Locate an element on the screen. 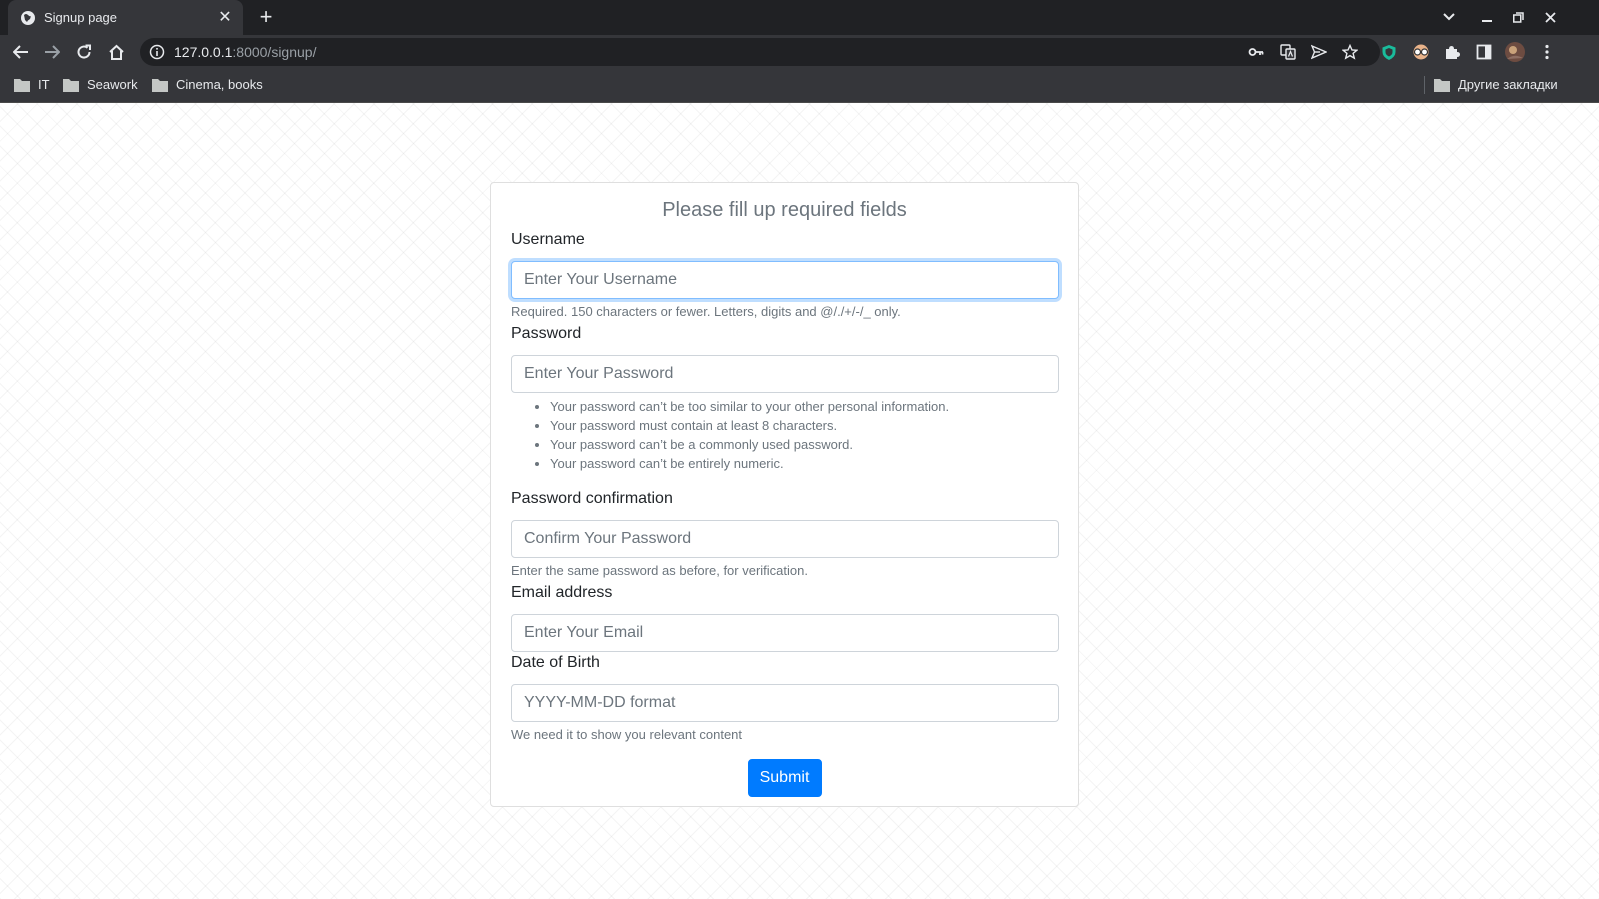 Image resolution: width=1599 pixels, height=899 pixels. globe-icon is located at coordinates (28, 17).